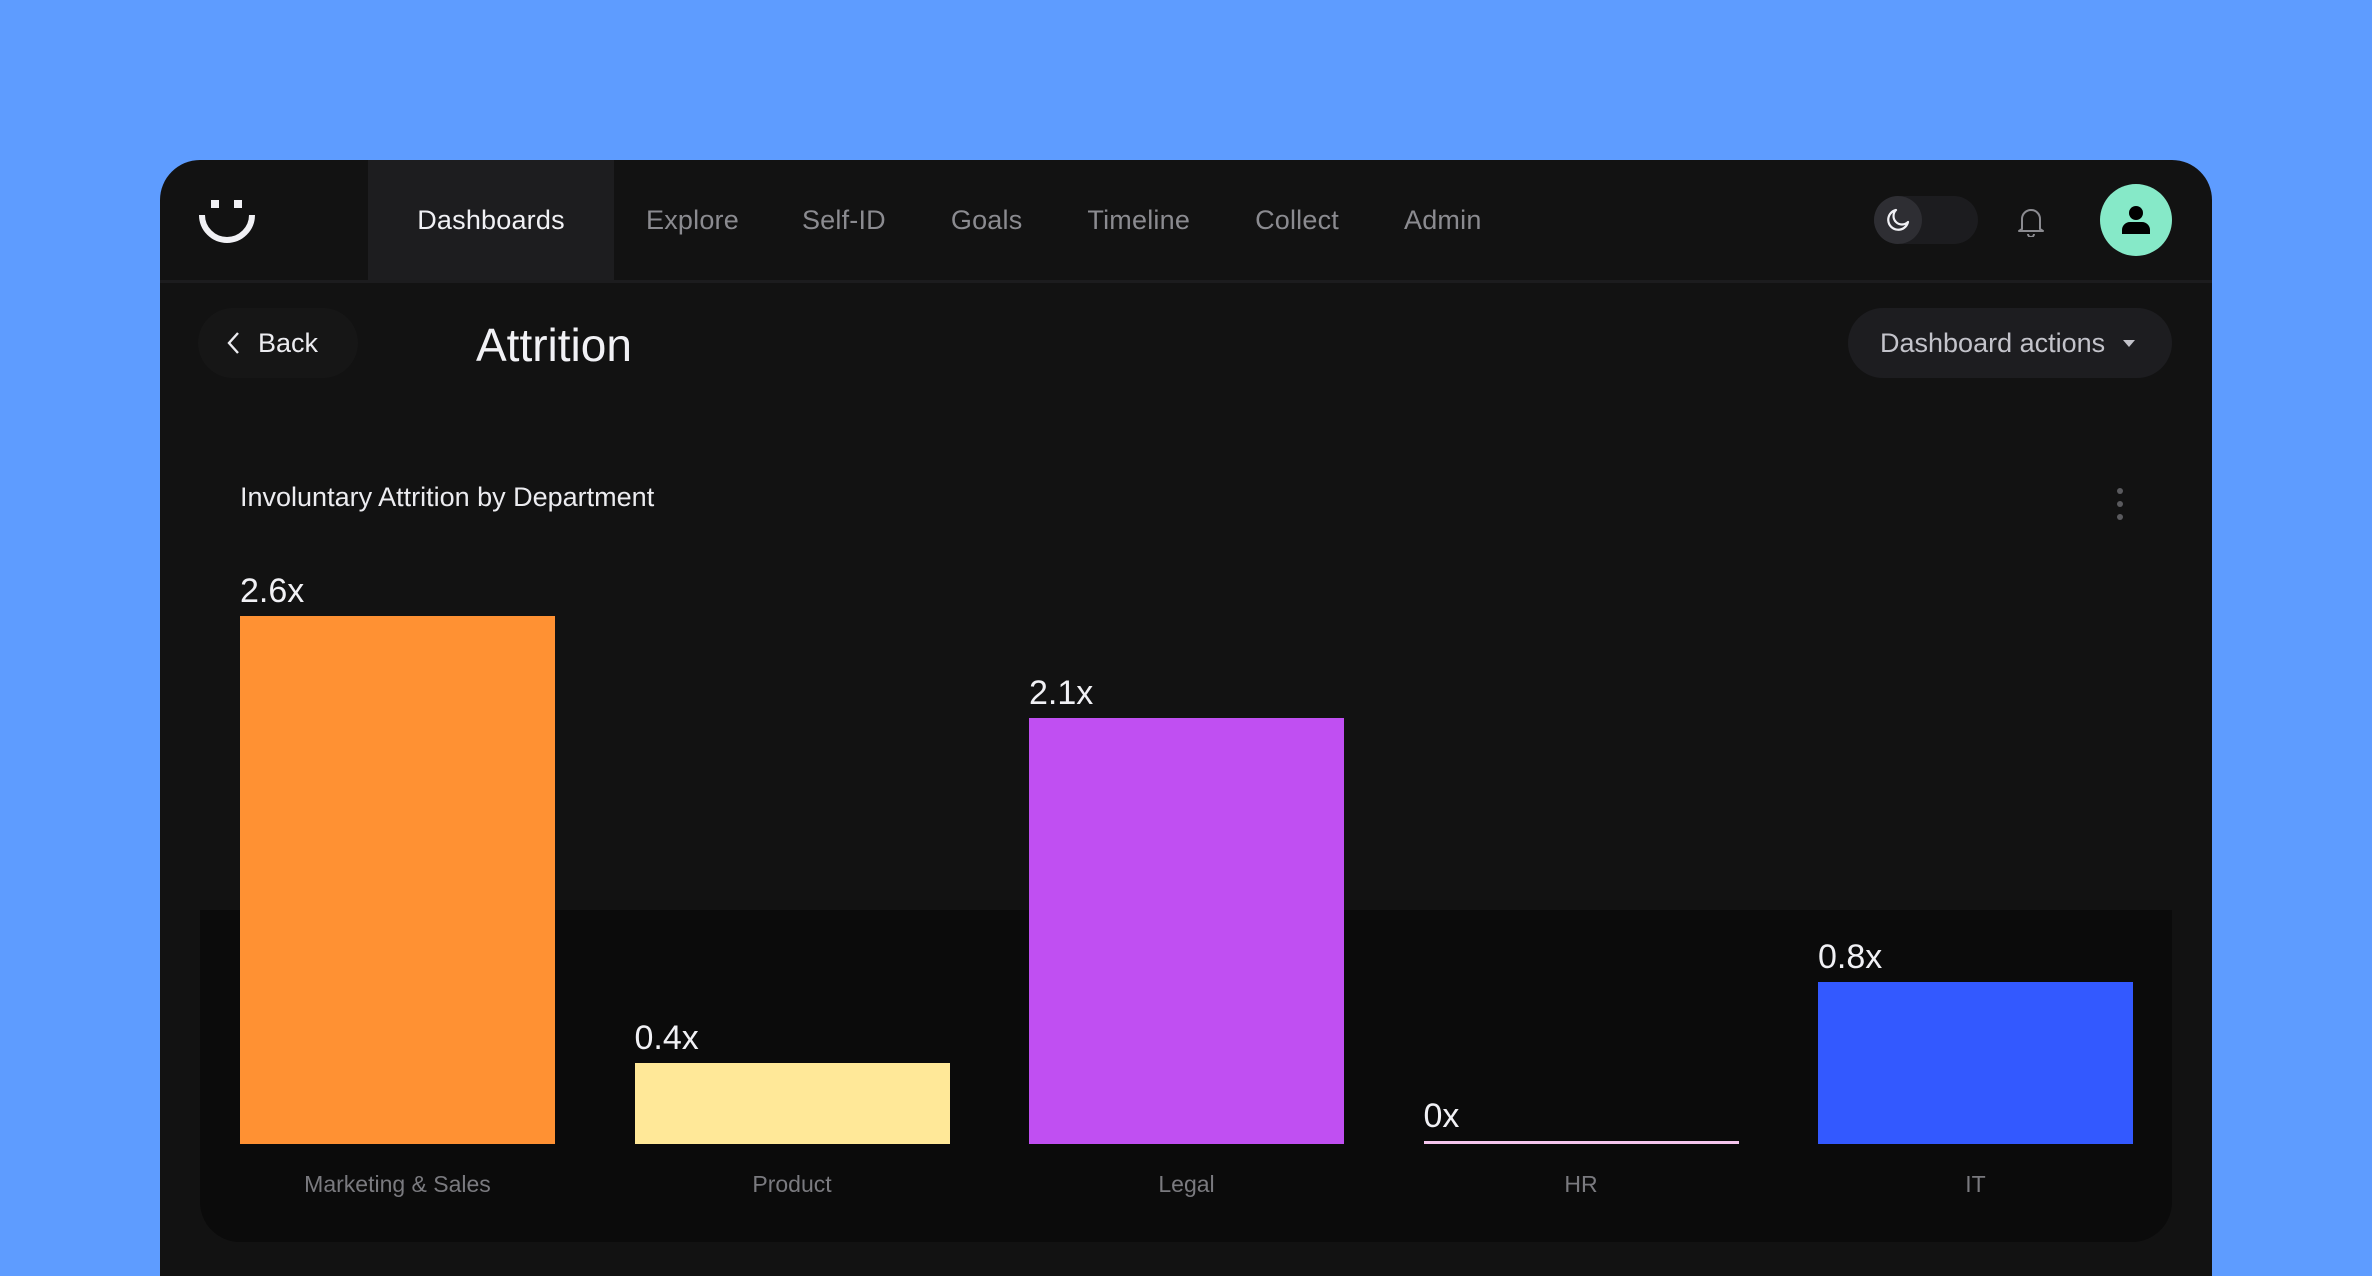 Image resolution: width=2372 pixels, height=1276 pixels. I want to click on back-label: Back, so click(288, 342).